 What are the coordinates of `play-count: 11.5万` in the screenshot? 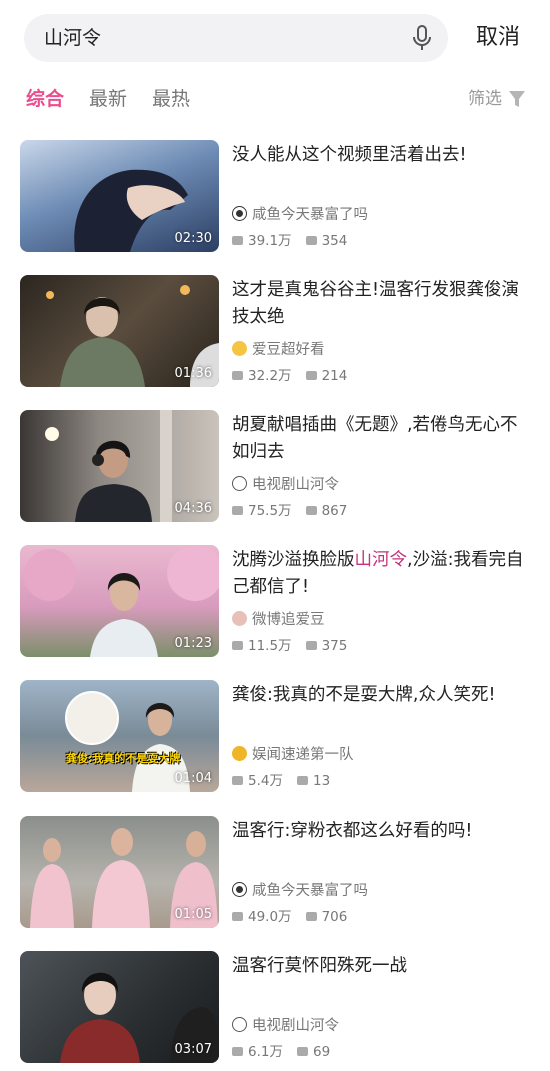 It's located at (270, 646).